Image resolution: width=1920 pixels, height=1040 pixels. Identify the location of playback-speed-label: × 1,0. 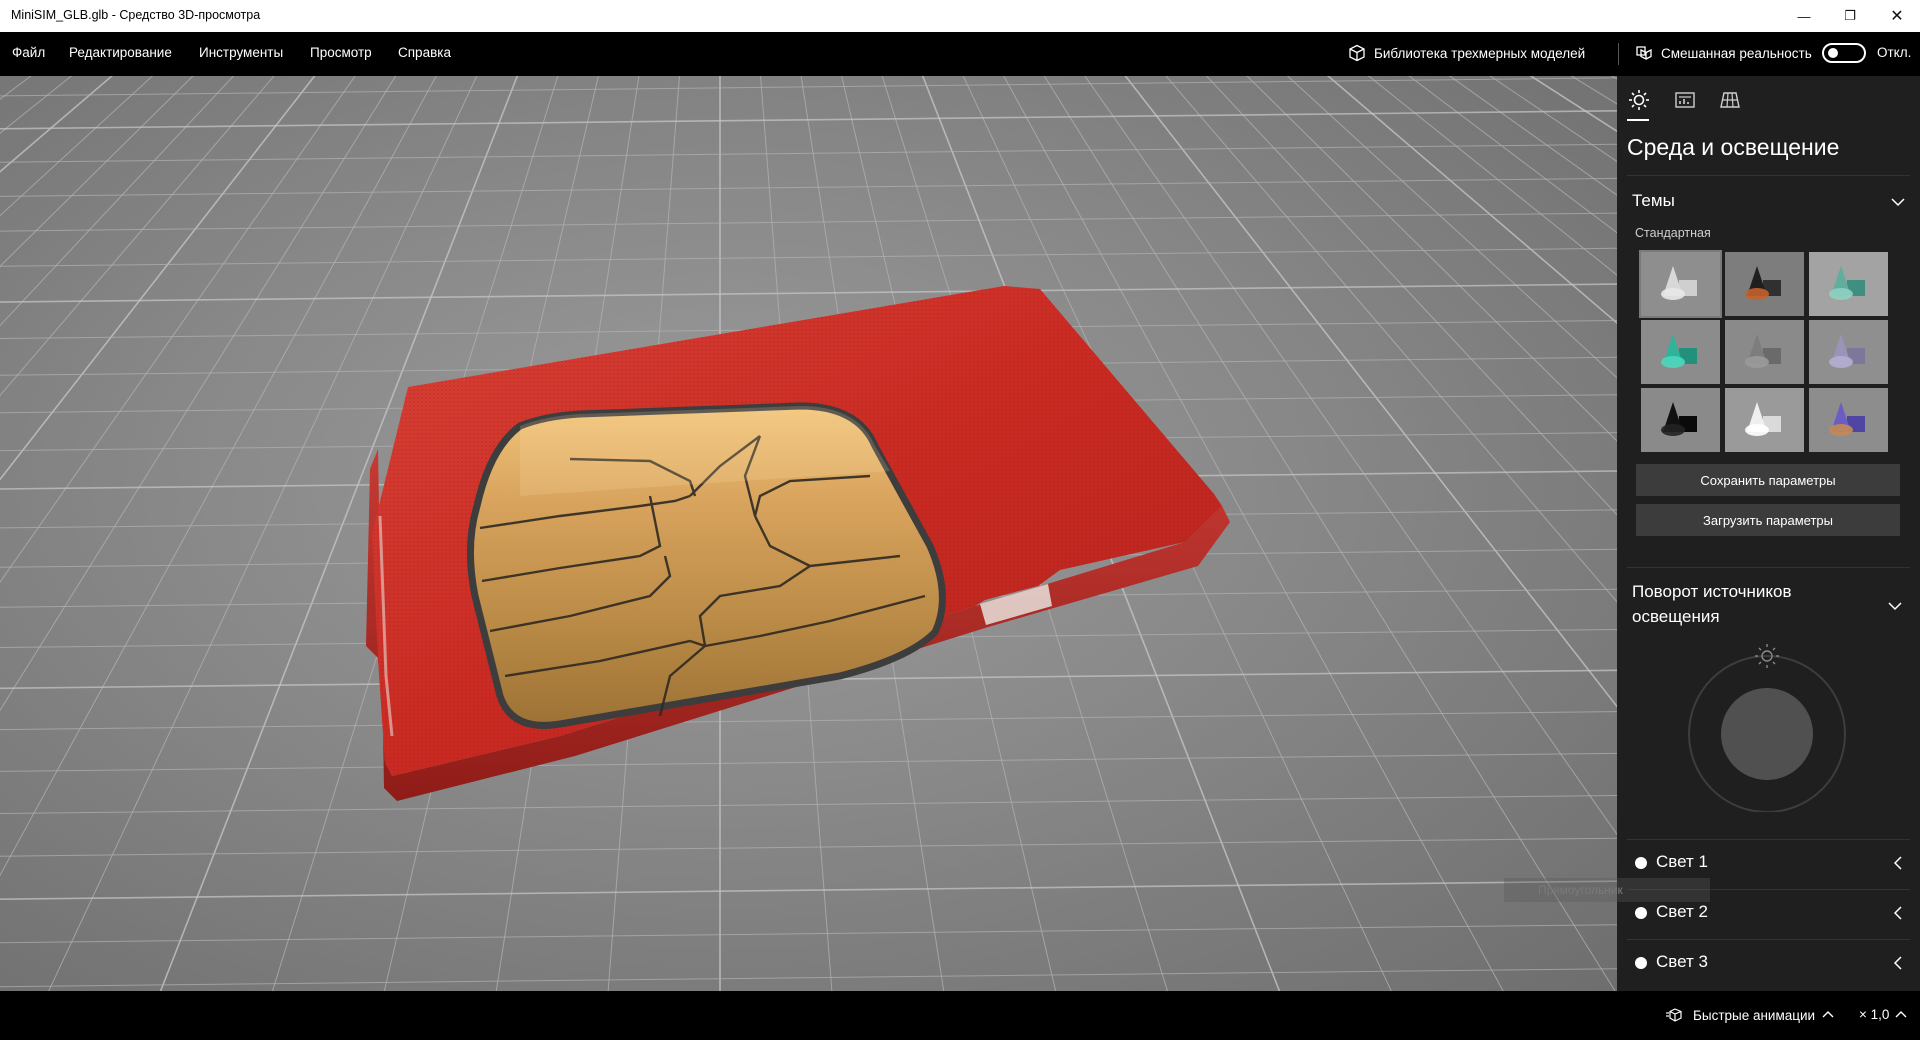
(1874, 1014).